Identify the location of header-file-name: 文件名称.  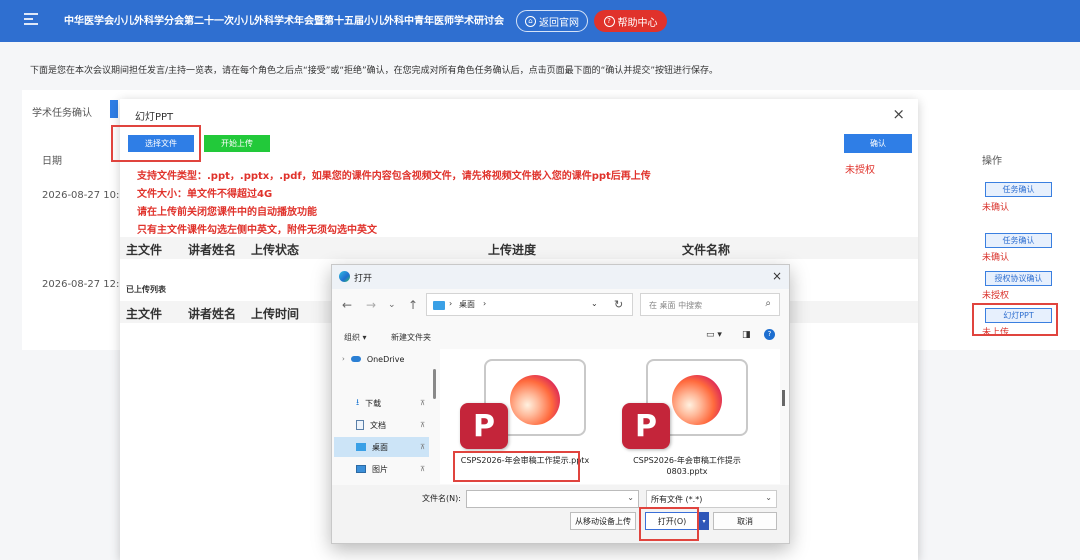
(706, 250).